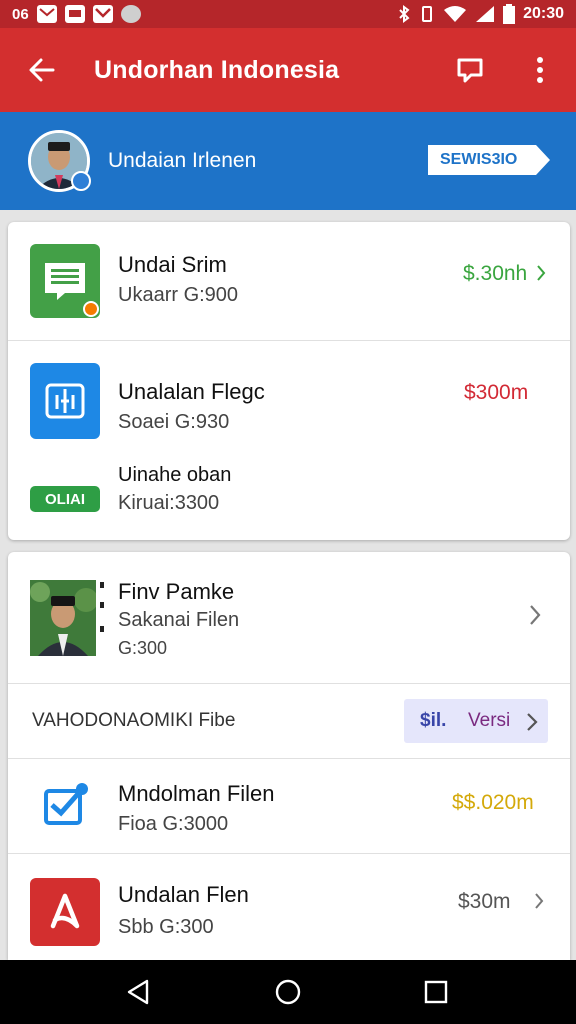 The image size is (576, 1024). Describe the element at coordinates (289, 907) in the screenshot. I see `list-item: Undalan Flen Sbb G:300 $30m` at that location.